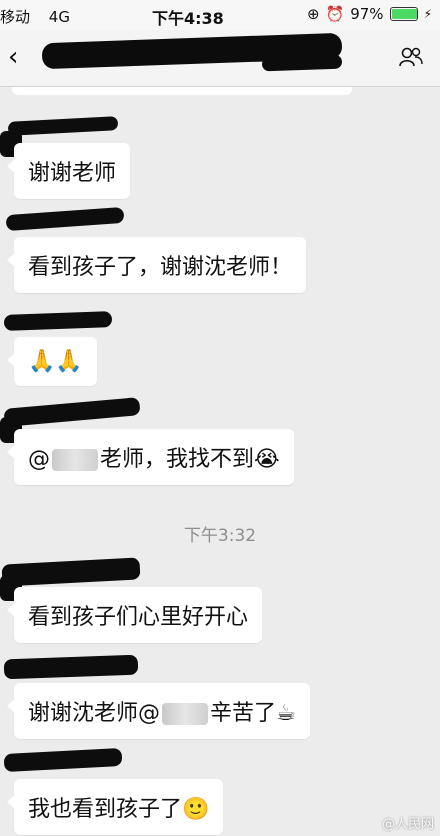  What do you see at coordinates (13, 57) in the screenshot?
I see `back-arrow-icon: ‹` at bounding box center [13, 57].